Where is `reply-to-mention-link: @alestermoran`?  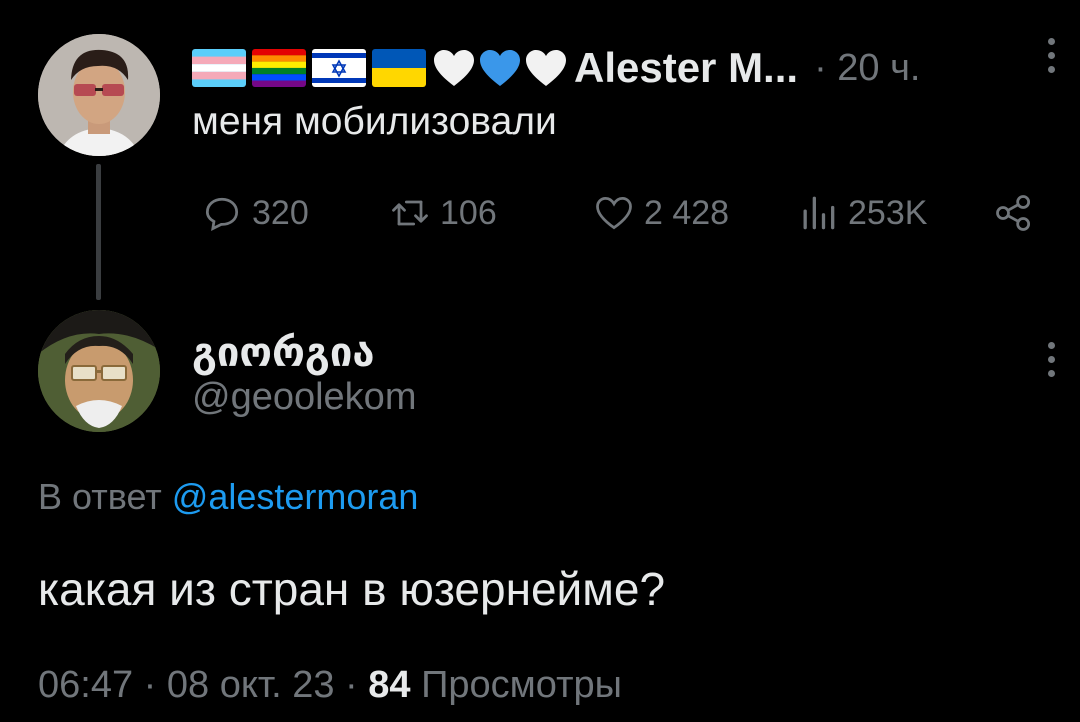 reply-to-mention-link: @alestermoran is located at coordinates (295, 496).